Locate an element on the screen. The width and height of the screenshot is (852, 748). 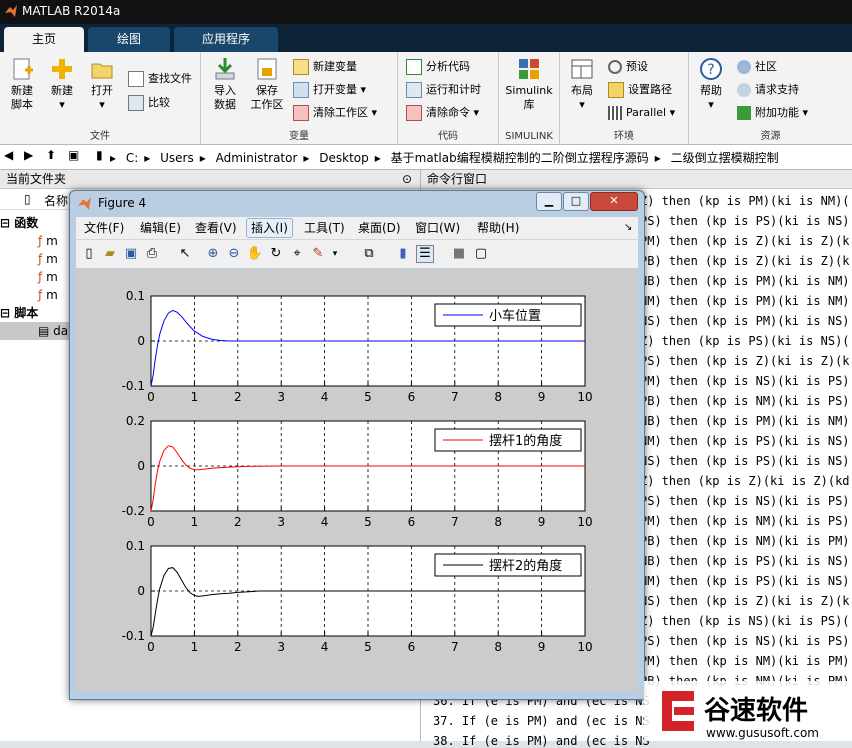
group-file-label: 文件 is located at coordinates (100, 136).